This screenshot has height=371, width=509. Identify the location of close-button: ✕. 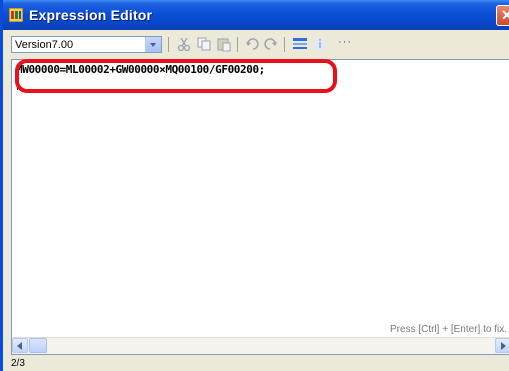
(502, 15).